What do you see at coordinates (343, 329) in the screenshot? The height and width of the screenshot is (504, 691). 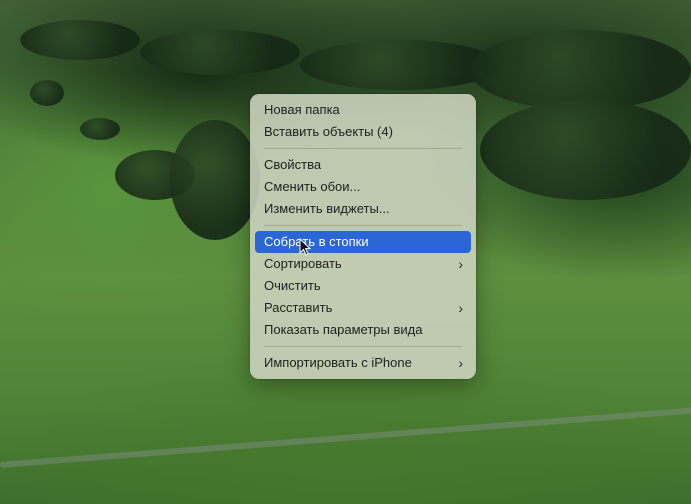 I see `menu-item-label: Показать параметры вида` at bounding box center [343, 329].